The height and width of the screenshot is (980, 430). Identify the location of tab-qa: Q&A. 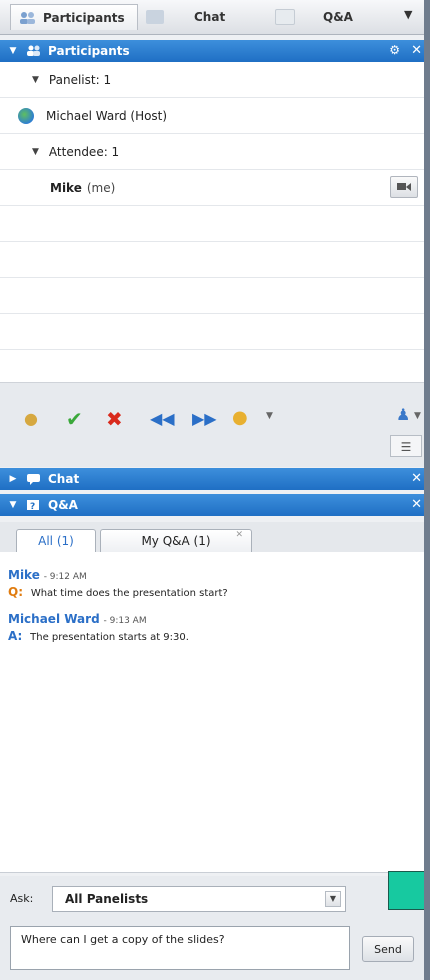
(330, 17).